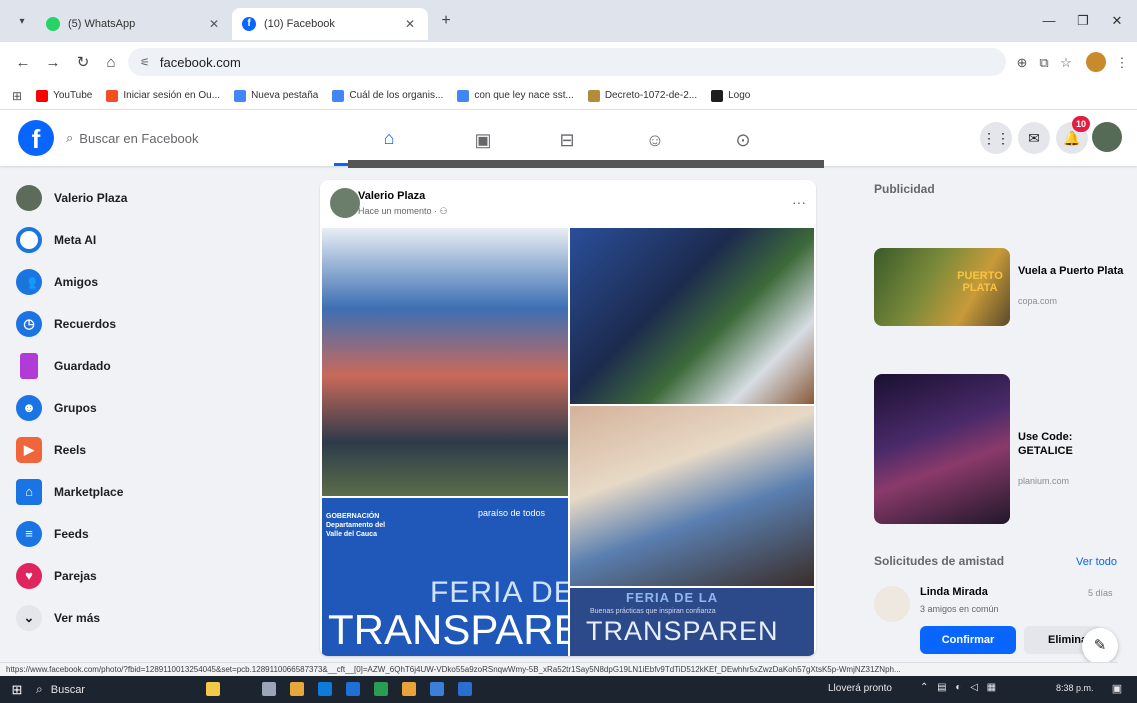 The height and width of the screenshot is (703, 1137). I want to click on post-photo-audience, so click(445, 362).